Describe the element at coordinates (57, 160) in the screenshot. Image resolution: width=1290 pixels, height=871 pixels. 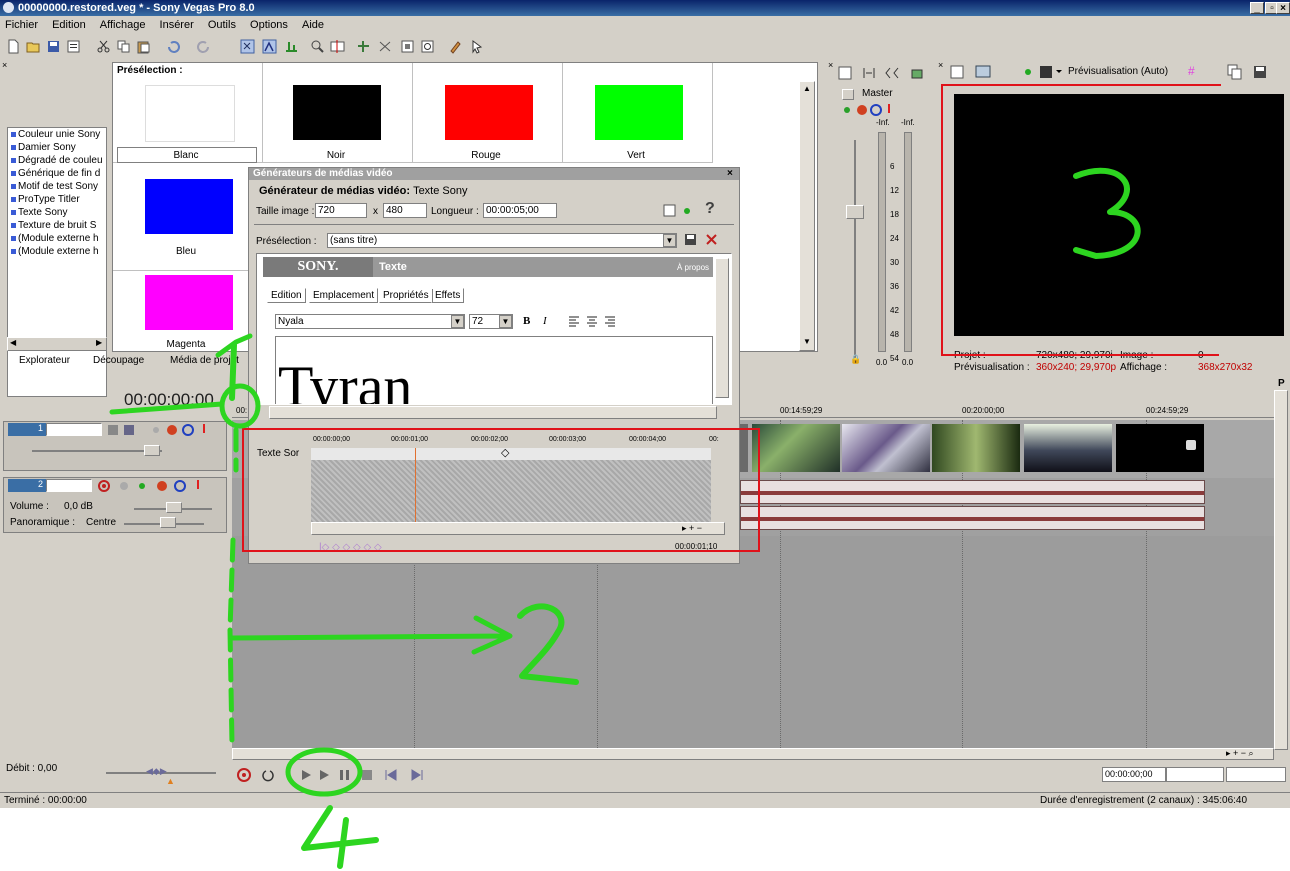
I see `generator-item: Dégradé de couleu` at that location.